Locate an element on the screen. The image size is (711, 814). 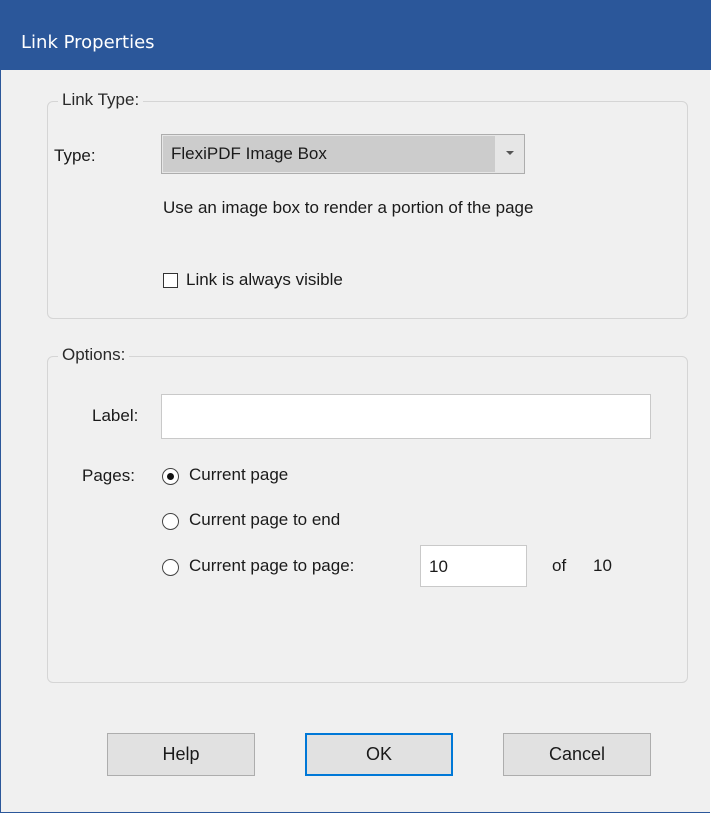
ok-button: OK is located at coordinates (379, 754).